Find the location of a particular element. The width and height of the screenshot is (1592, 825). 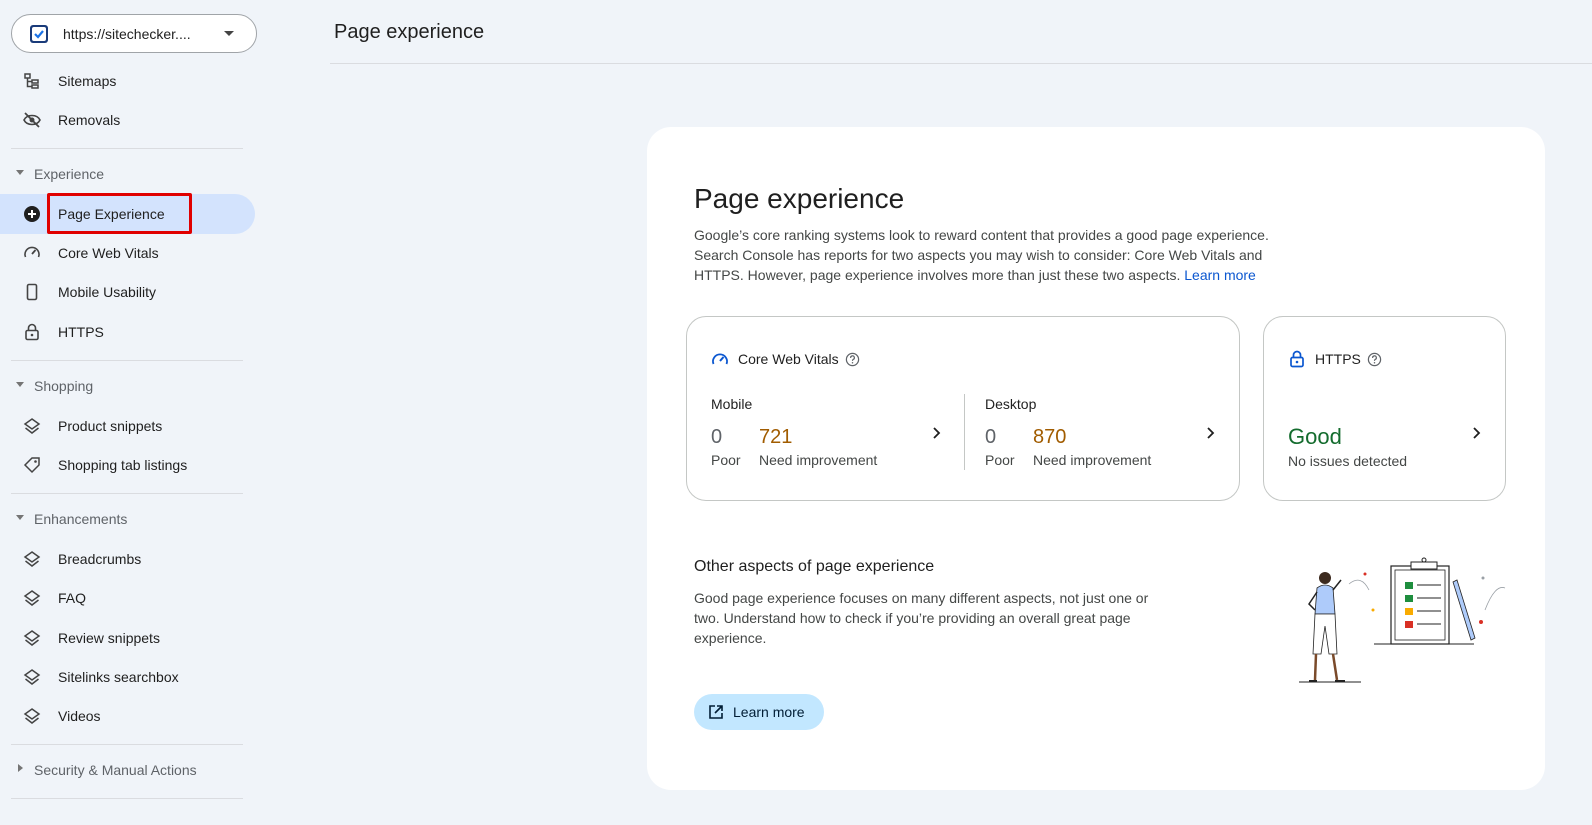

caret-right-icon is located at coordinates (20, 768).